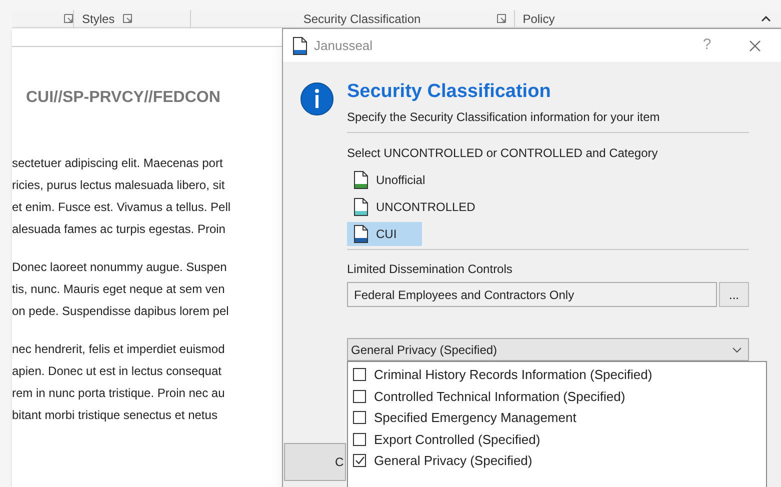 The image size is (781, 487). I want to click on check-icon, so click(359, 461).